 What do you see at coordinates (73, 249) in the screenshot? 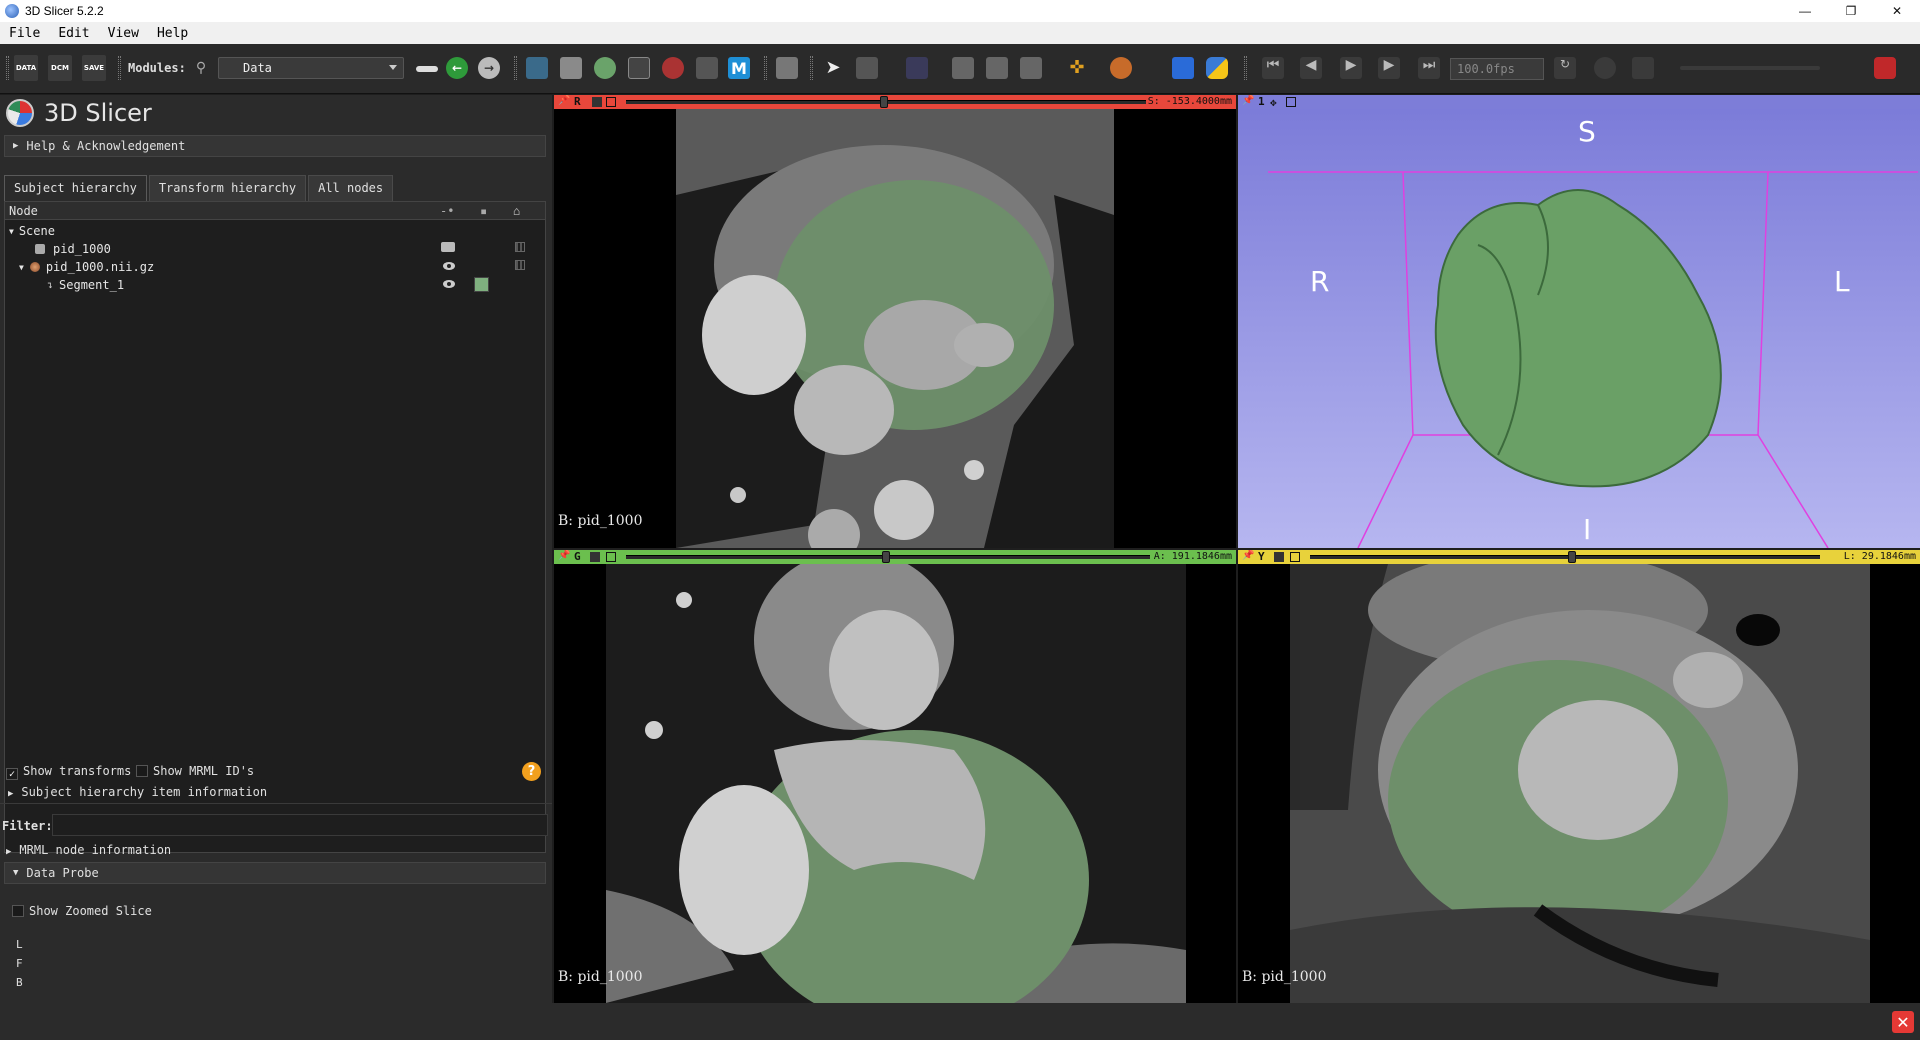
I see `tree-row-pid-1000: pid_1000` at bounding box center [73, 249].